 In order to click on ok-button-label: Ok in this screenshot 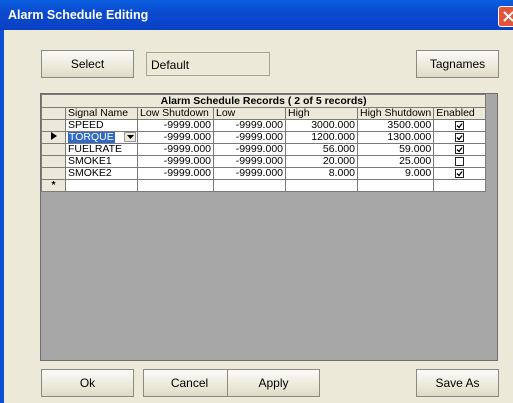, I will do `click(87, 383)`.